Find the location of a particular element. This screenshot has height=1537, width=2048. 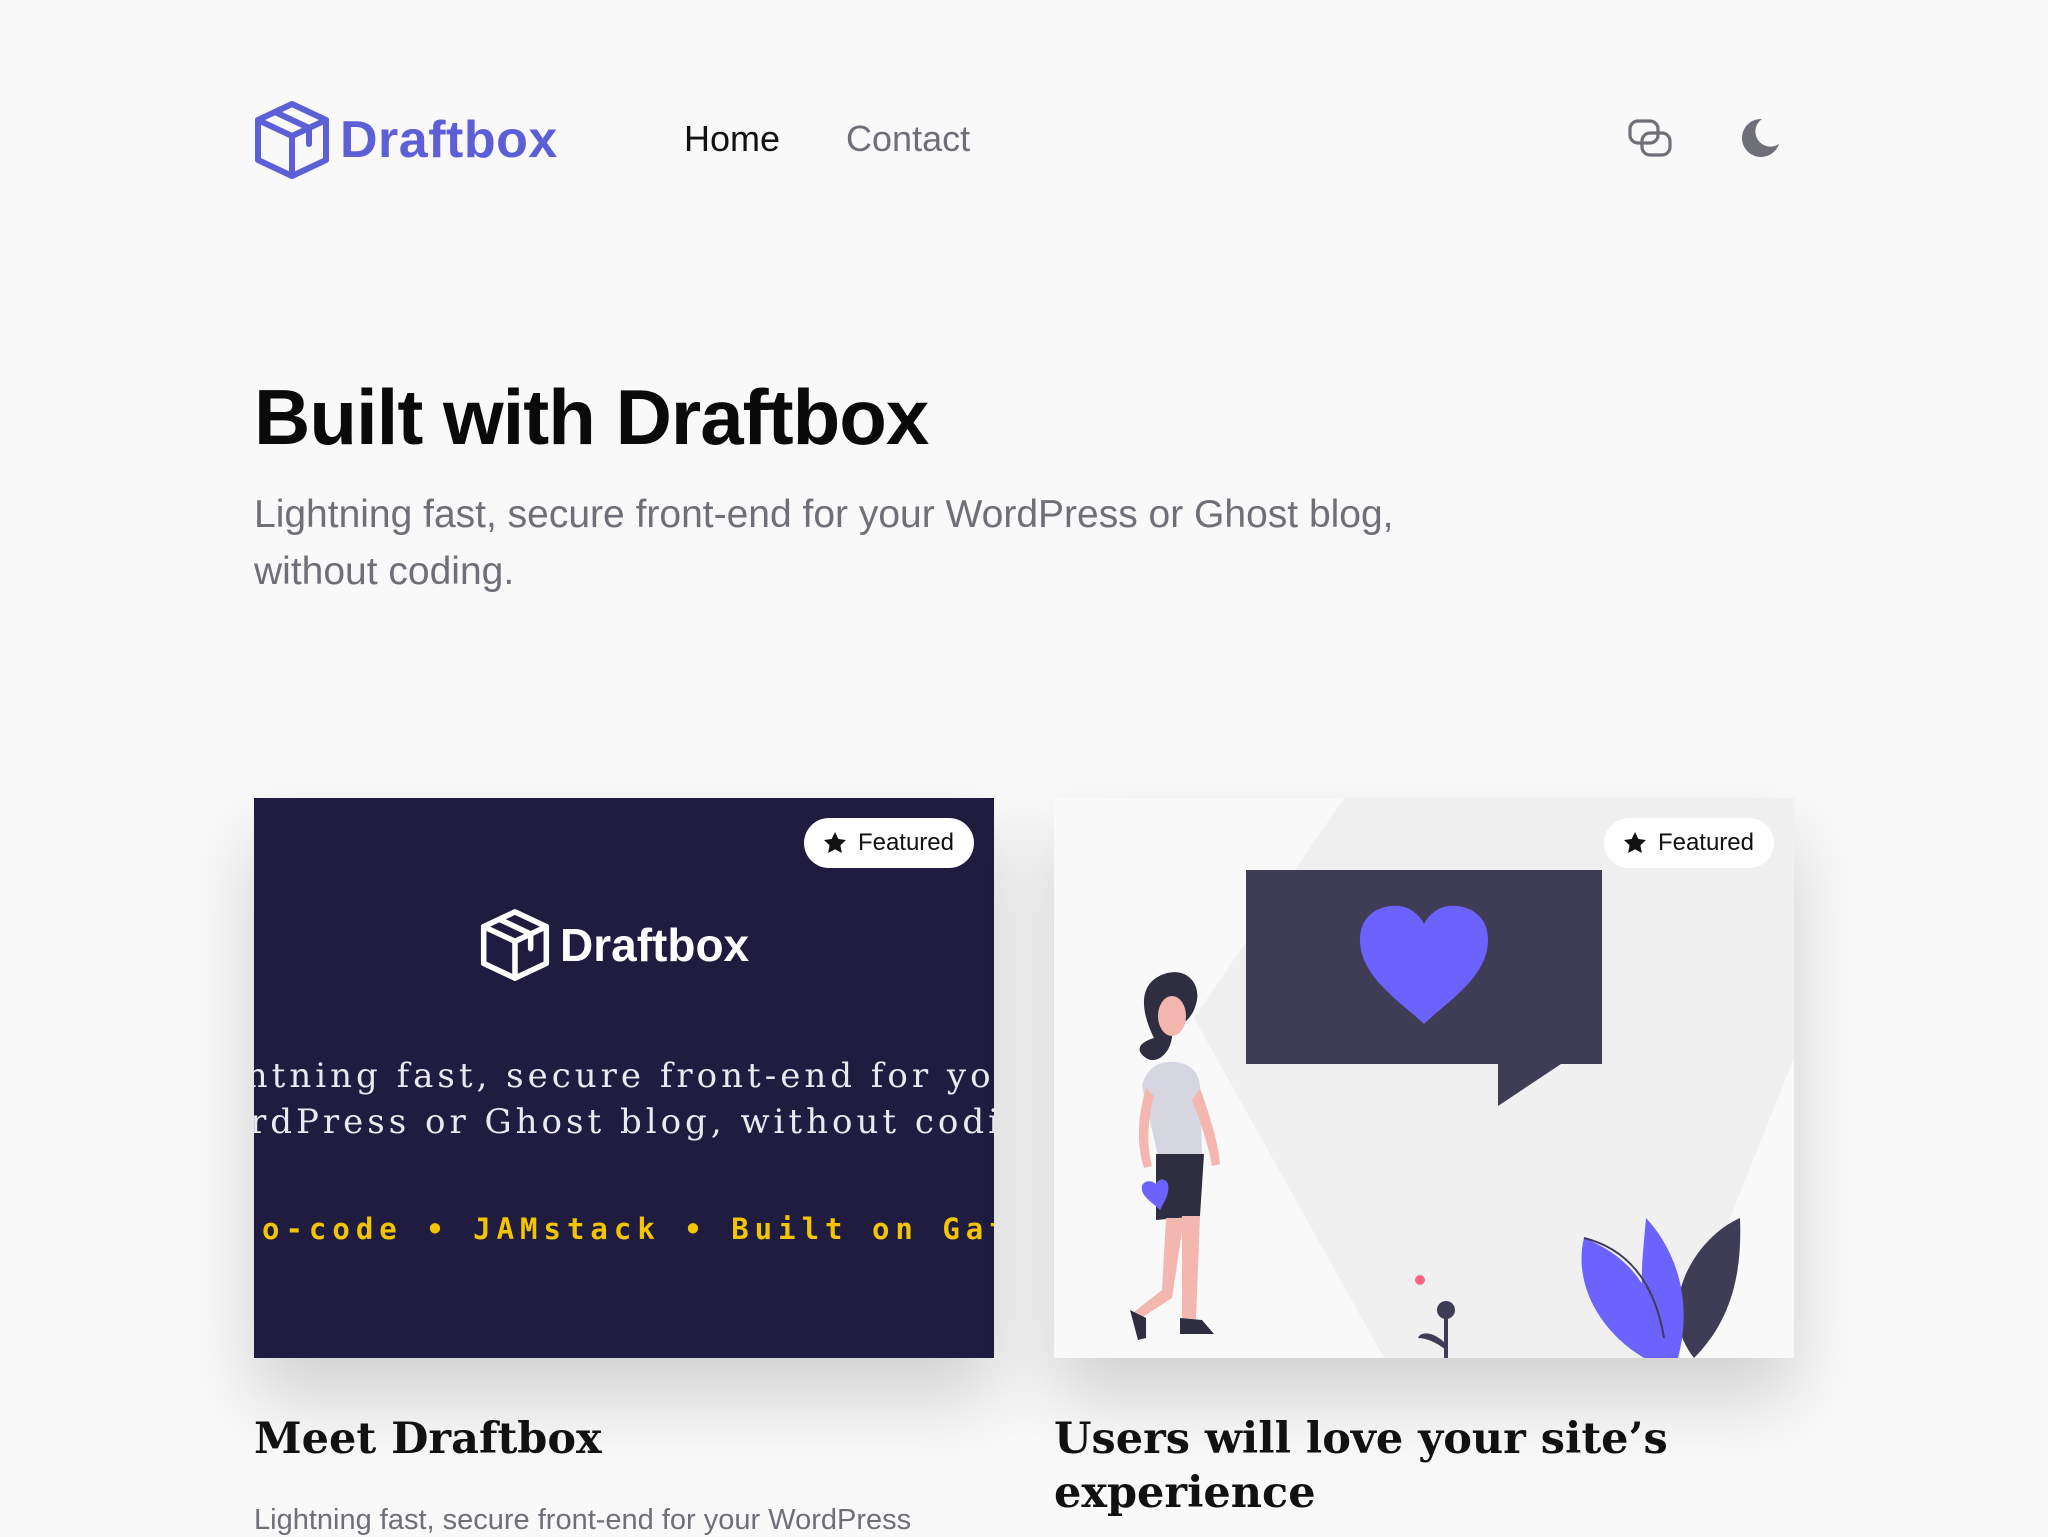

love-illustration is located at coordinates (1462, 1078).